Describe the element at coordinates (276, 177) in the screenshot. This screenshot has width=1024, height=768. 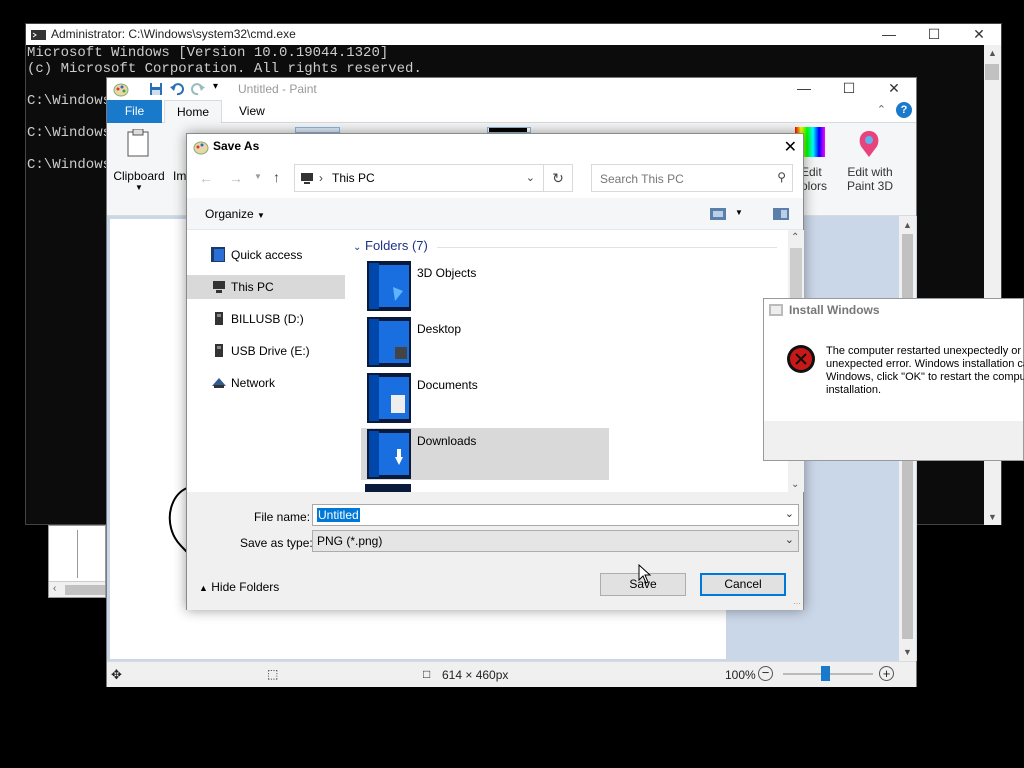
I see `up-icon: ↑` at that location.